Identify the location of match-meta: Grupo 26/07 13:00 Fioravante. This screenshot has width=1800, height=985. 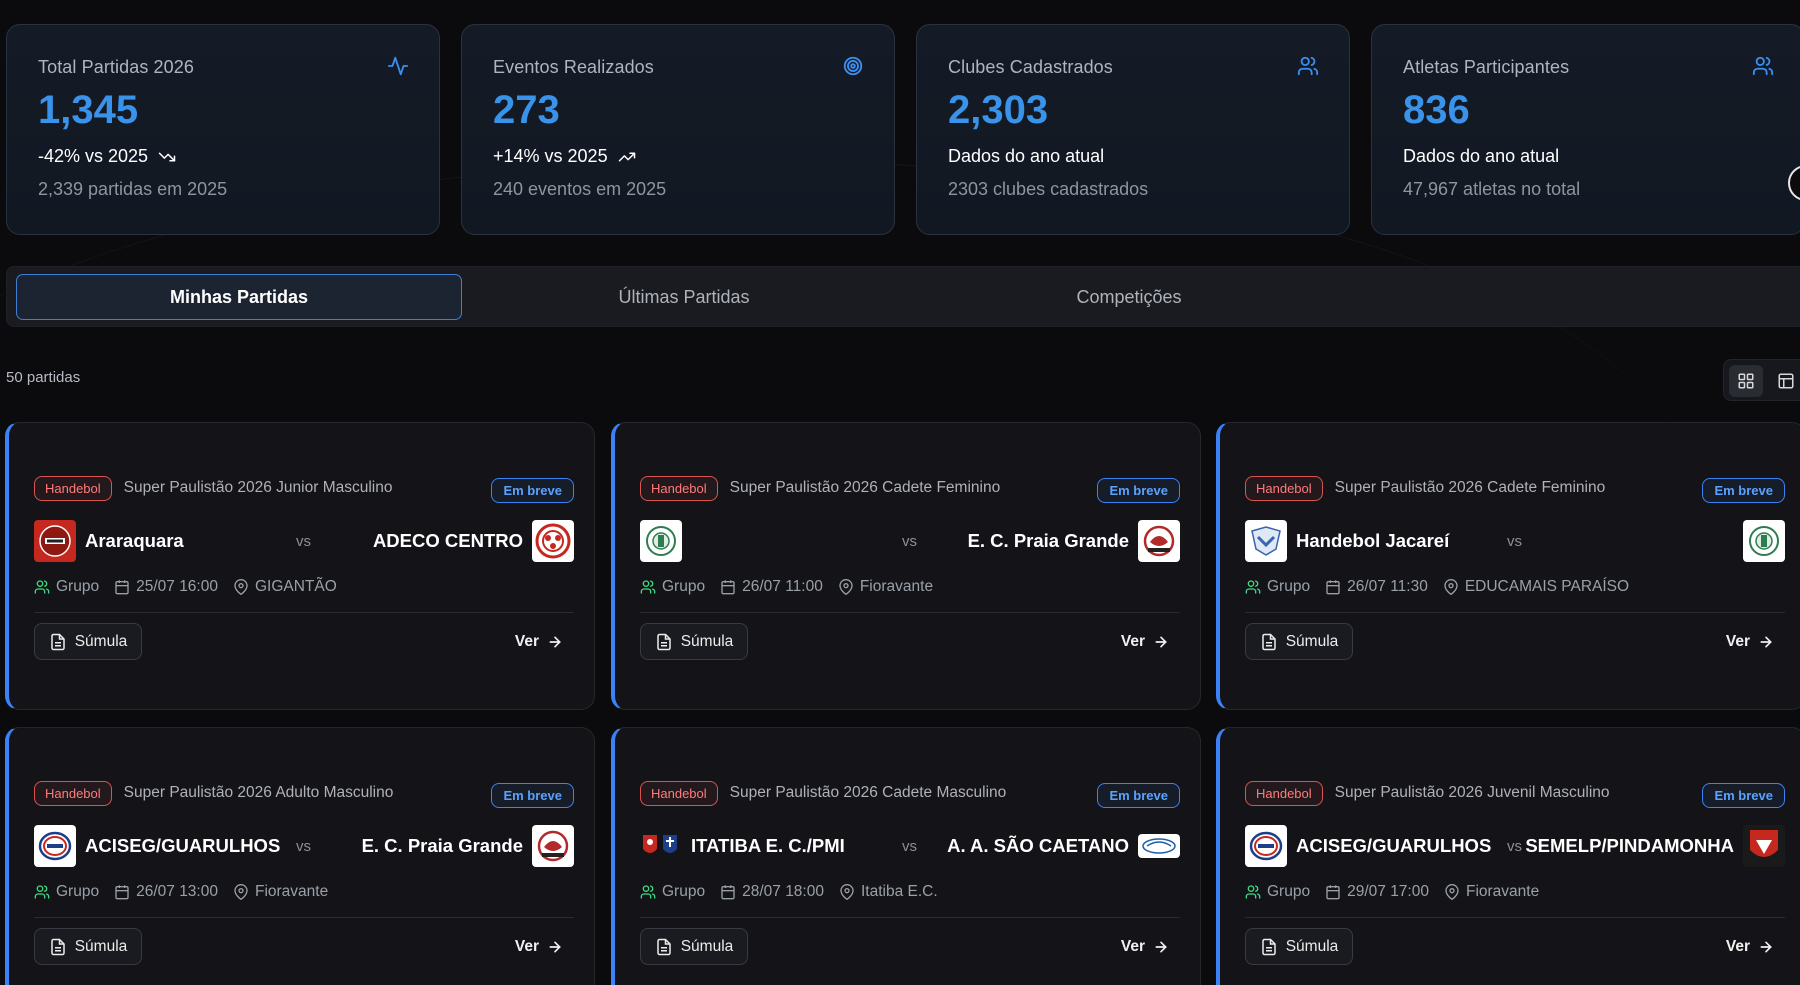
(188, 892).